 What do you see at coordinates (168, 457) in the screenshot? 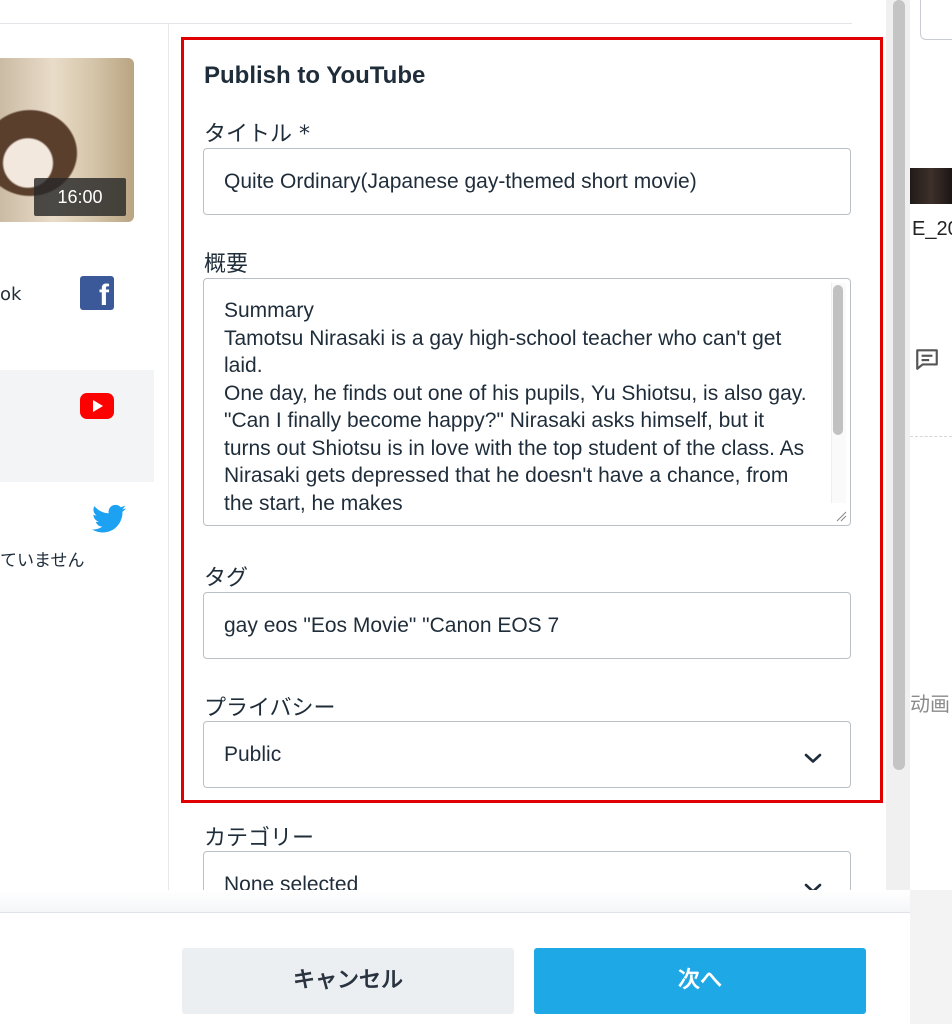
I see `column-divider` at bounding box center [168, 457].